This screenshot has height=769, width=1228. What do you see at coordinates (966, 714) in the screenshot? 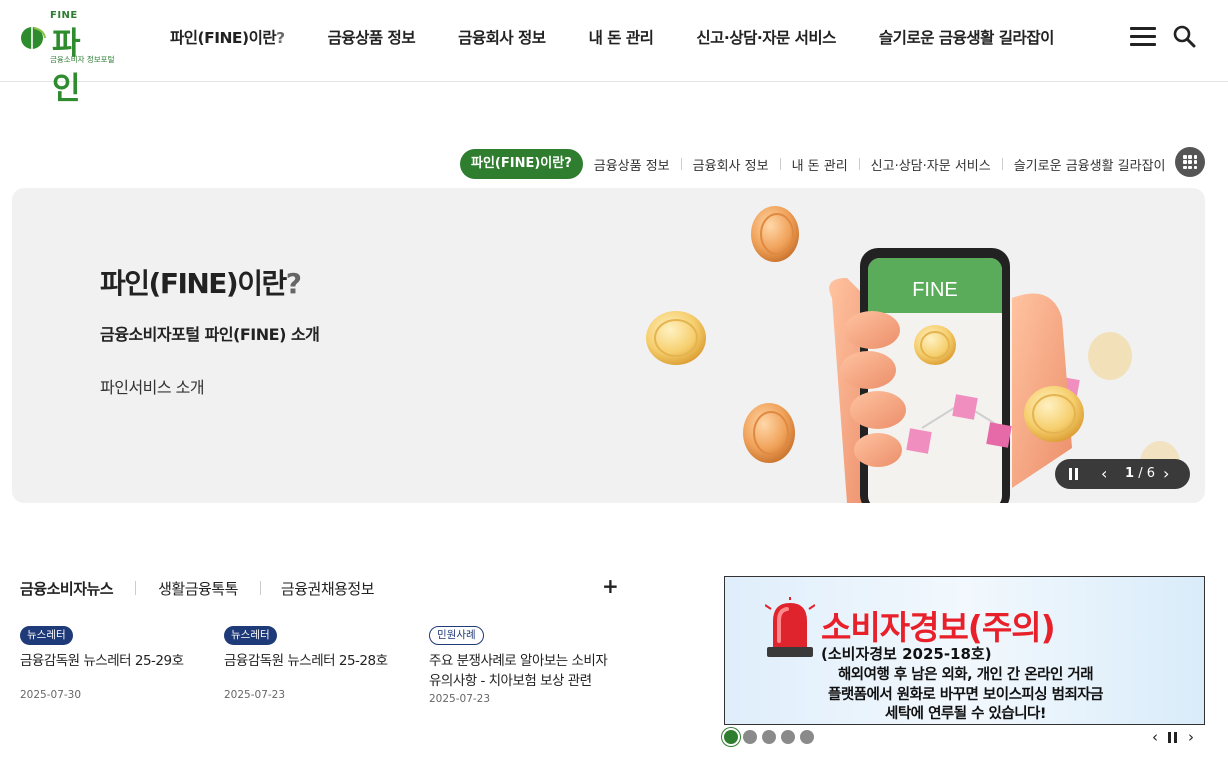
I see `alert-line: 세탁에 연루될 수 있습니다!` at bounding box center [966, 714].